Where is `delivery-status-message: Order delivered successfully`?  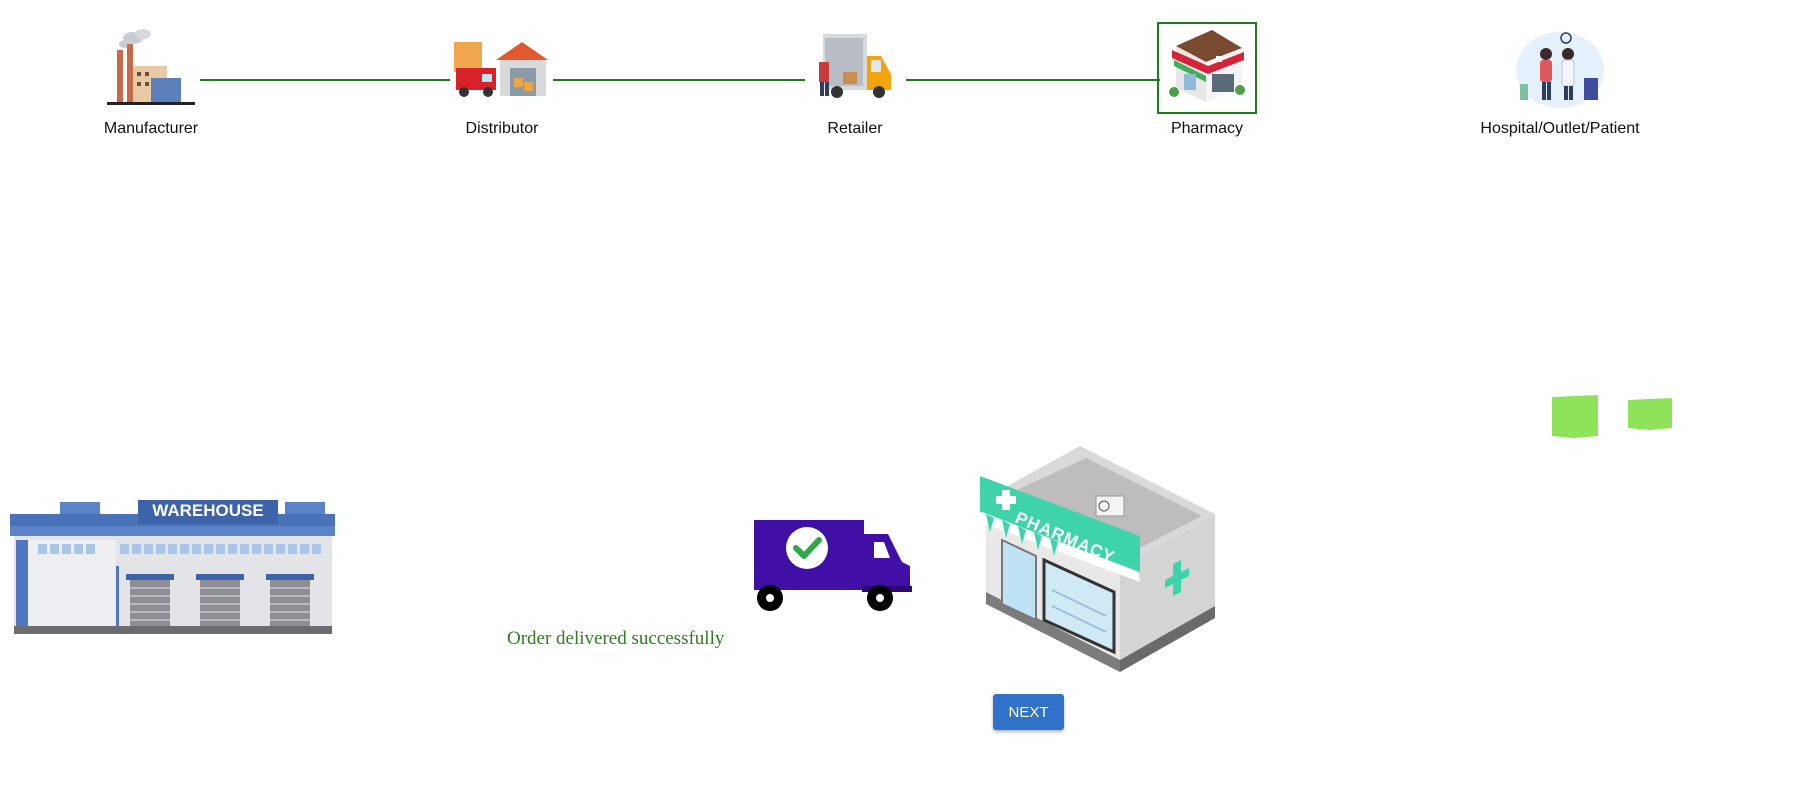
delivery-status-message: Order delivered successfully is located at coordinates (616, 638).